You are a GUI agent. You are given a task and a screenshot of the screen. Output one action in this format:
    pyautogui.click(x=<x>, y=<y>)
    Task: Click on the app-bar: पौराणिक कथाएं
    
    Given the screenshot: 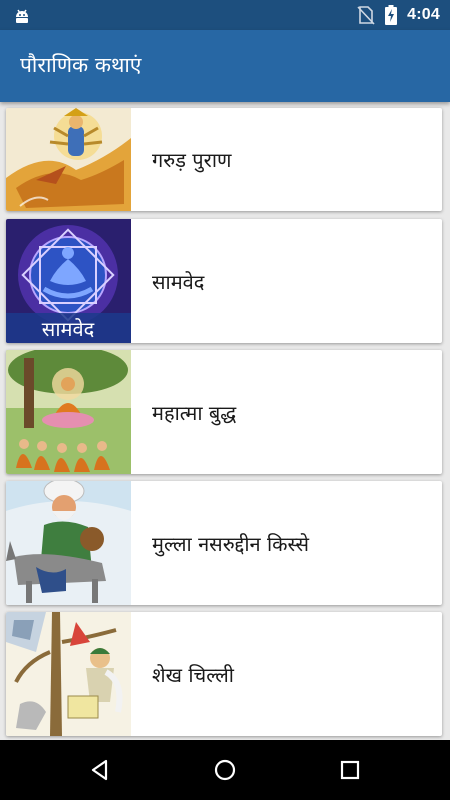 What is the action you would take?
    pyautogui.click(x=225, y=66)
    